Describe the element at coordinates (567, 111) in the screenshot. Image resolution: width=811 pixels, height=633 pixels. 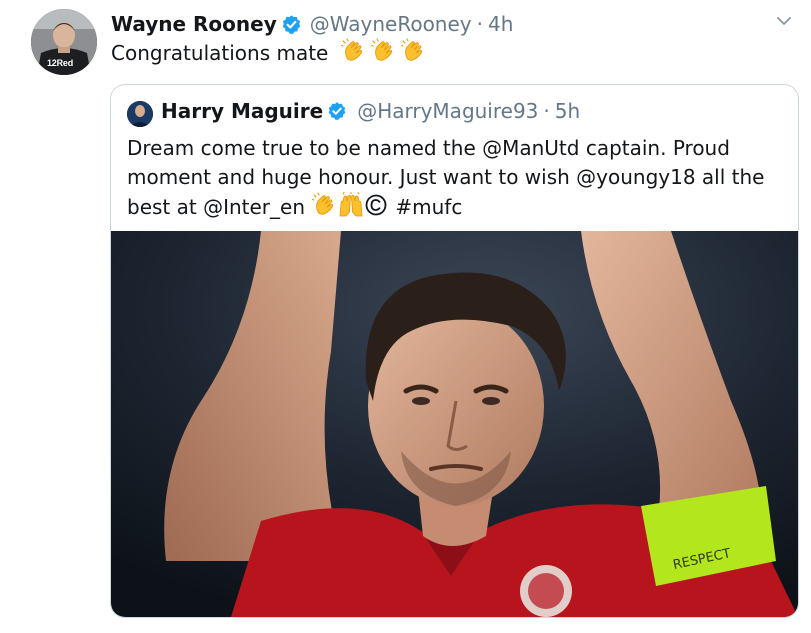
I see `quoted-tweet-time: 5h` at that location.